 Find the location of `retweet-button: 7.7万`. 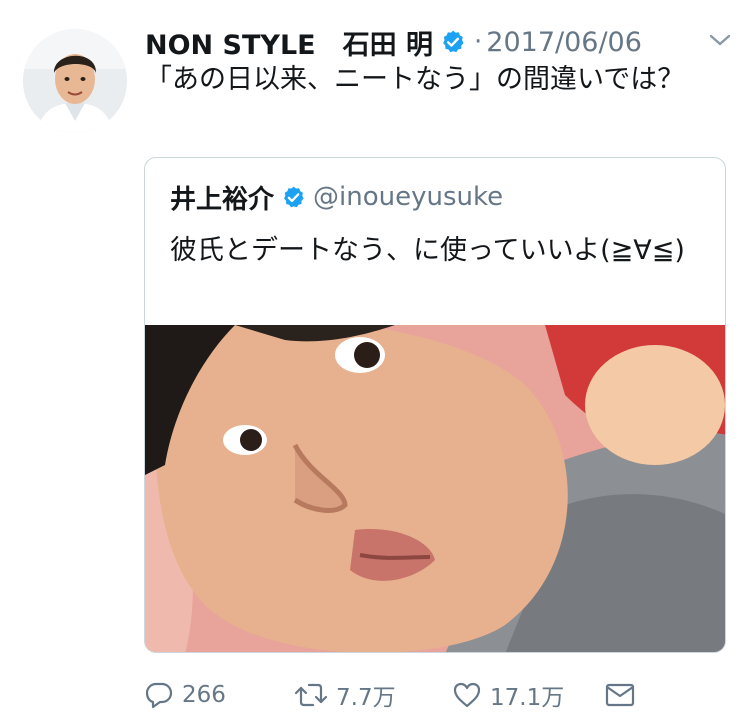

retweet-button: 7.7万 is located at coordinates (345, 695).